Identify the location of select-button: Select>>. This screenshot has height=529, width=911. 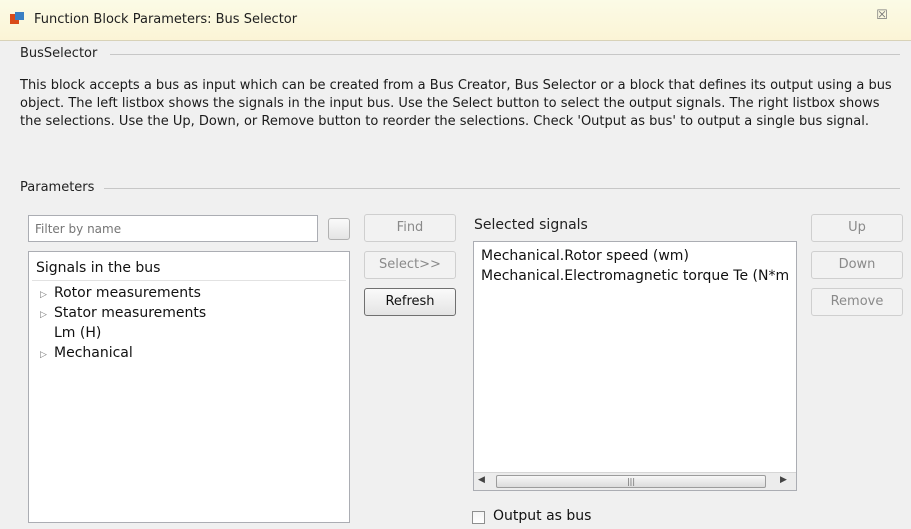
(410, 265).